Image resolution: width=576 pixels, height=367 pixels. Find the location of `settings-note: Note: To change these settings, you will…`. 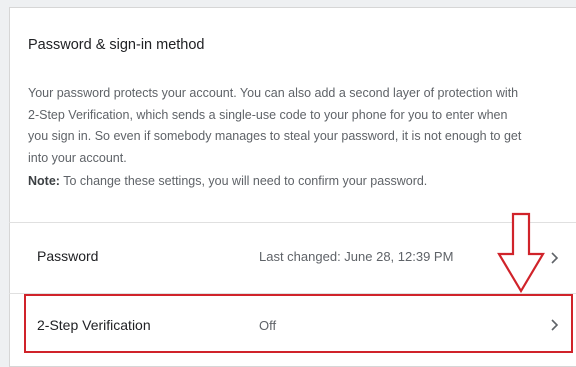

settings-note: Note: To change these settings, you will… is located at coordinates (278, 181).